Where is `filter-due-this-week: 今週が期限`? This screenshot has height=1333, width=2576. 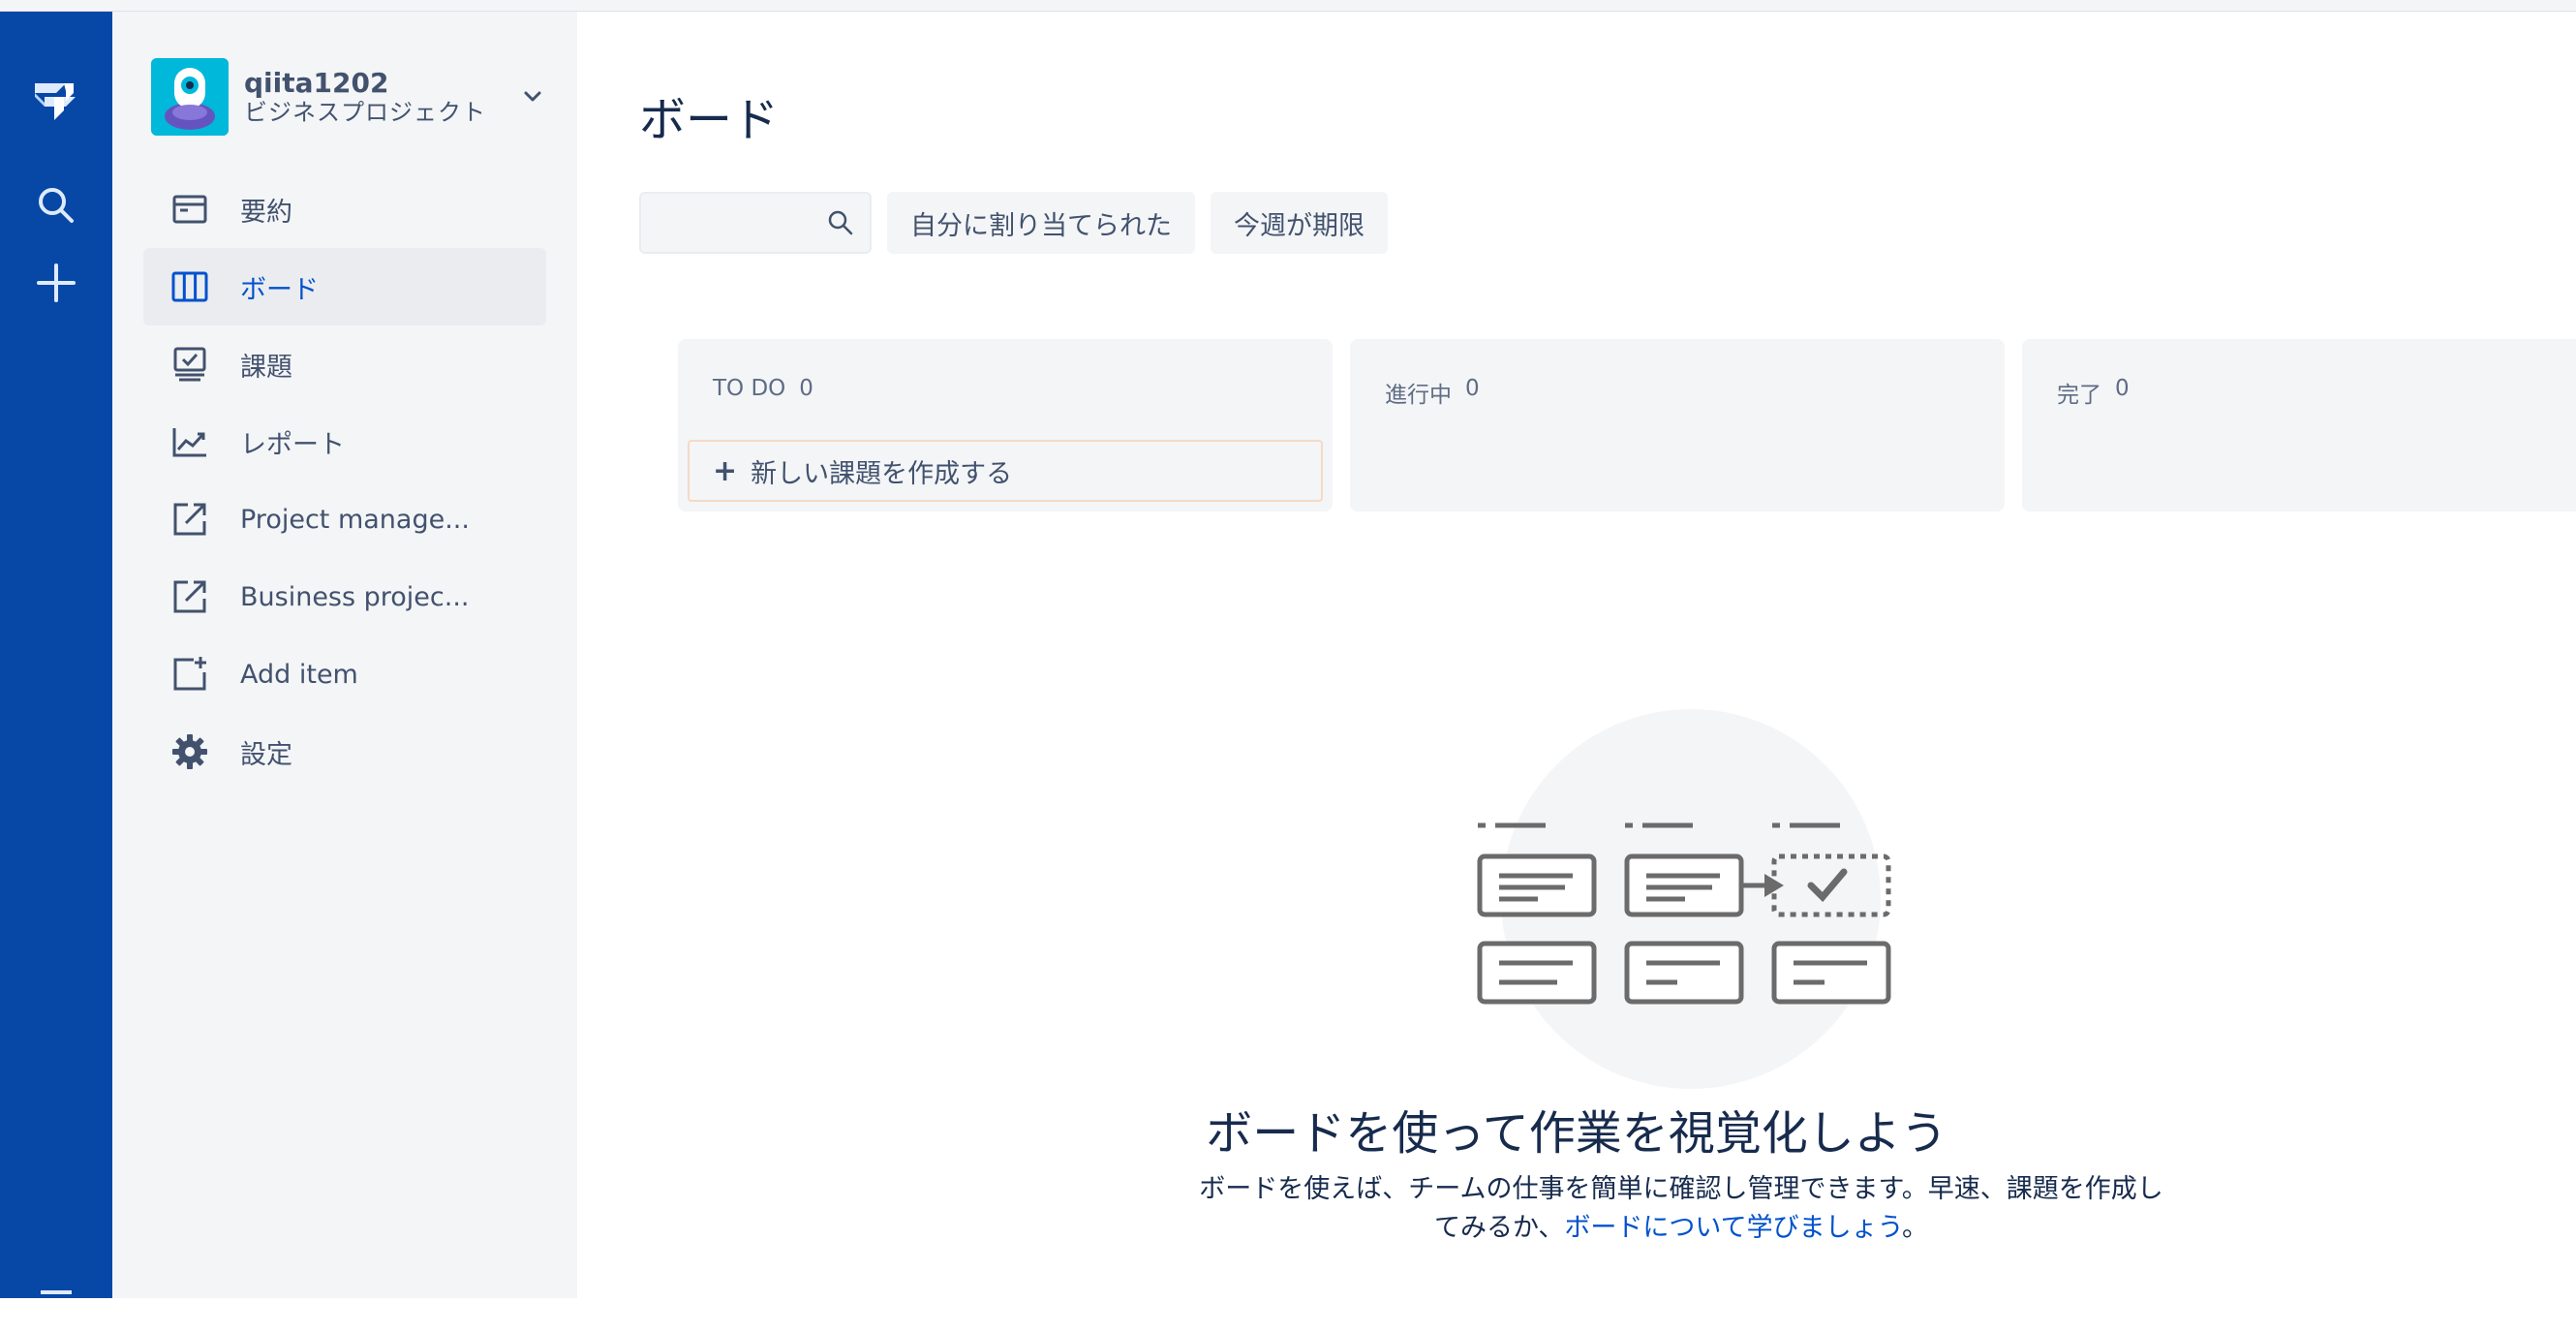 filter-due-this-week: 今週が期限 is located at coordinates (1299, 223).